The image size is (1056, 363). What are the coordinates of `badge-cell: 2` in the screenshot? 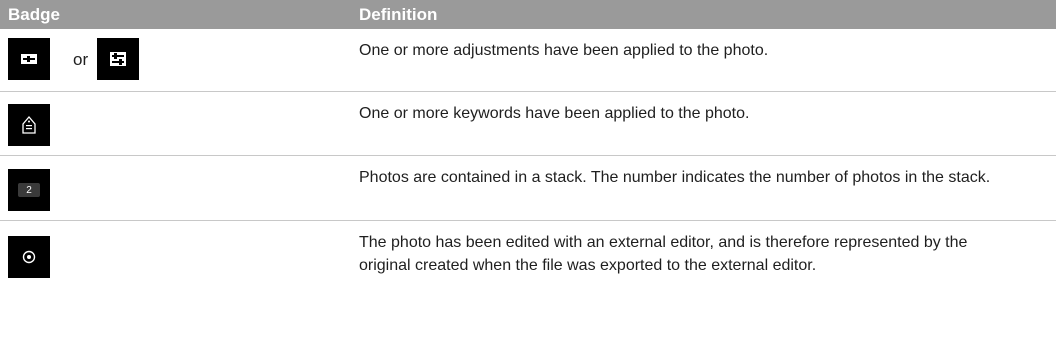 It's located at (179, 188).